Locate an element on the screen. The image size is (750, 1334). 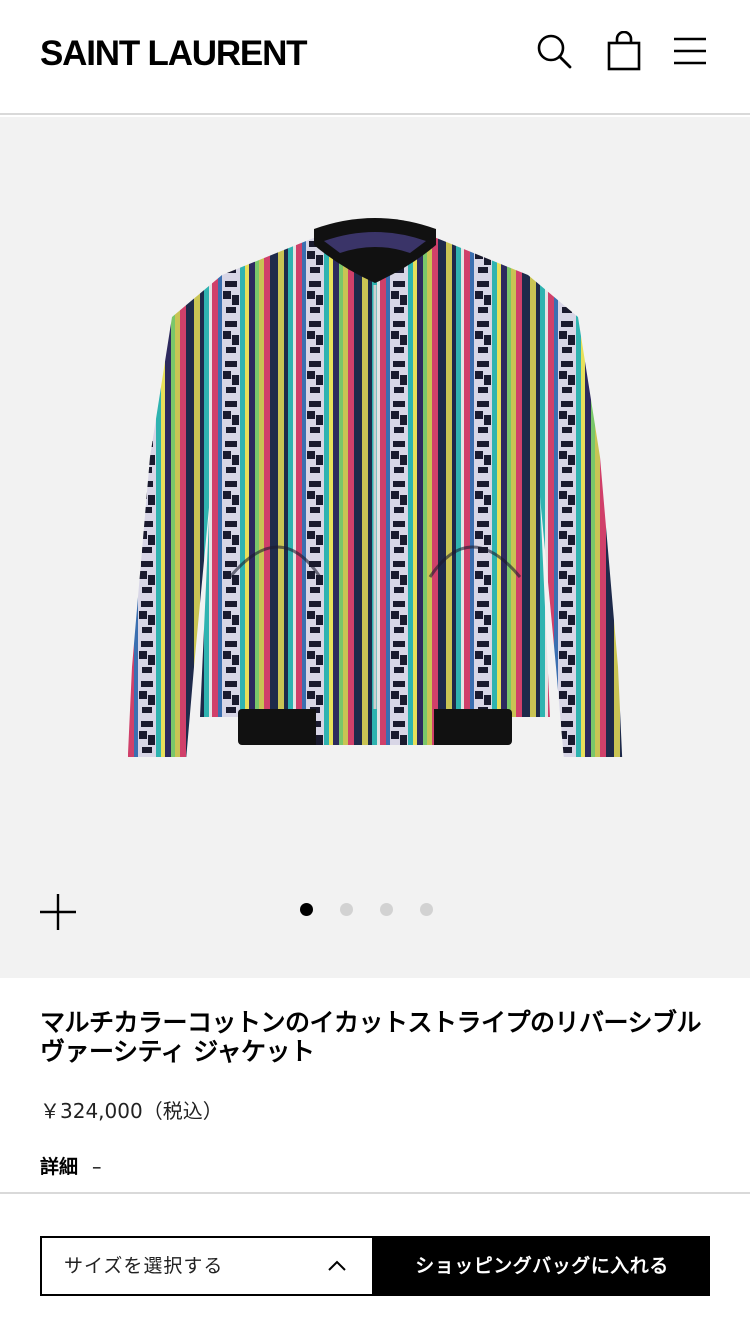
size-select: サイズを選択する is located at coordinates (207, 1266).